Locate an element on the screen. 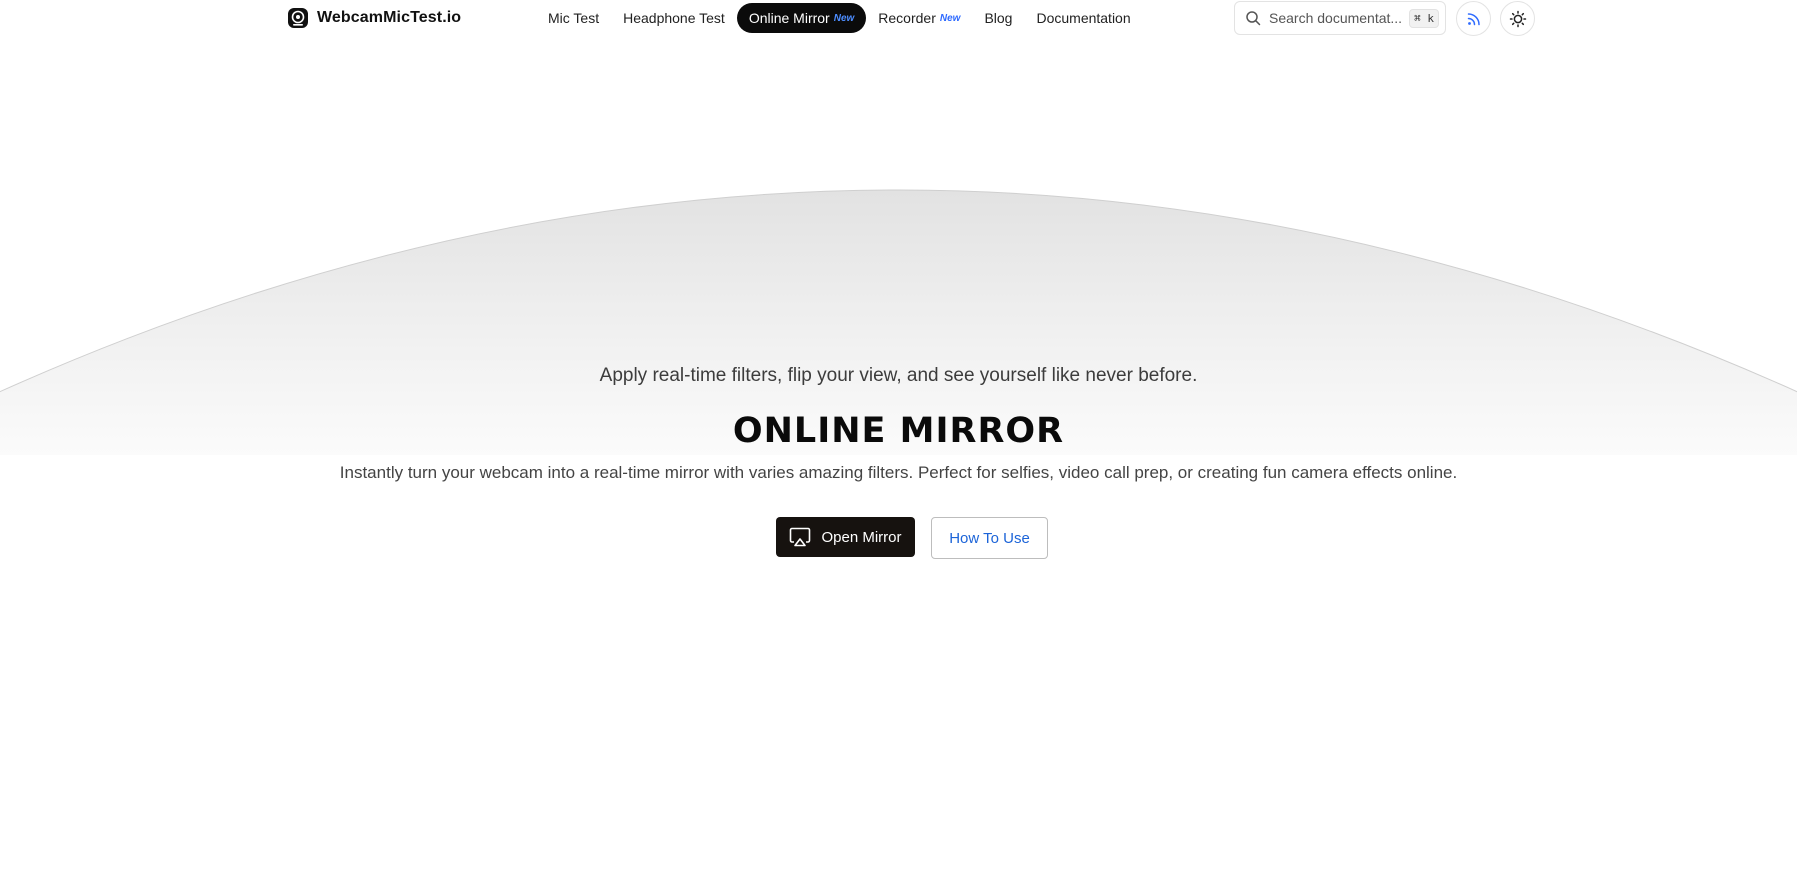 Image resolution: width=1797 pixels, height=896 pixels. nav-item-documentation: Documentation is located at coordinates (1083, 18).